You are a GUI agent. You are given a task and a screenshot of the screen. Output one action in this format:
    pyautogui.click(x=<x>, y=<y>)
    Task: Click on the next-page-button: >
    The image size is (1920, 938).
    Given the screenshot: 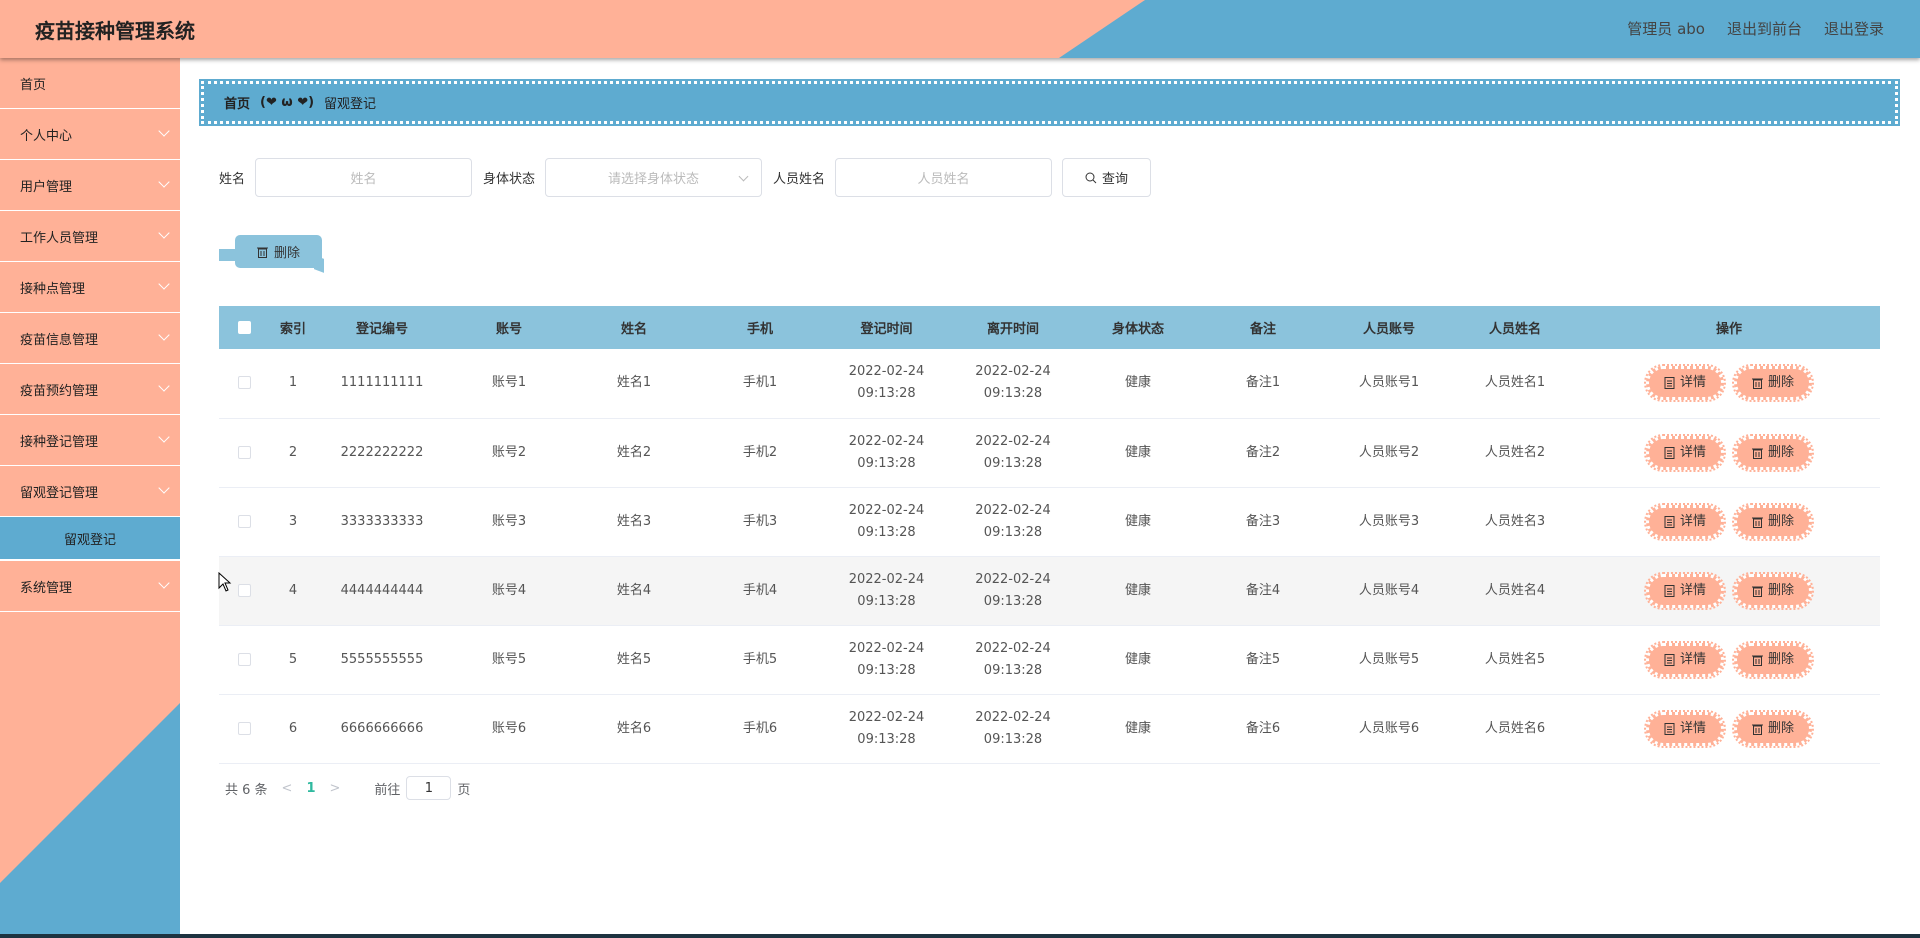 What is the action you would take?
    pyautogui.click(x=335, y=788)
    